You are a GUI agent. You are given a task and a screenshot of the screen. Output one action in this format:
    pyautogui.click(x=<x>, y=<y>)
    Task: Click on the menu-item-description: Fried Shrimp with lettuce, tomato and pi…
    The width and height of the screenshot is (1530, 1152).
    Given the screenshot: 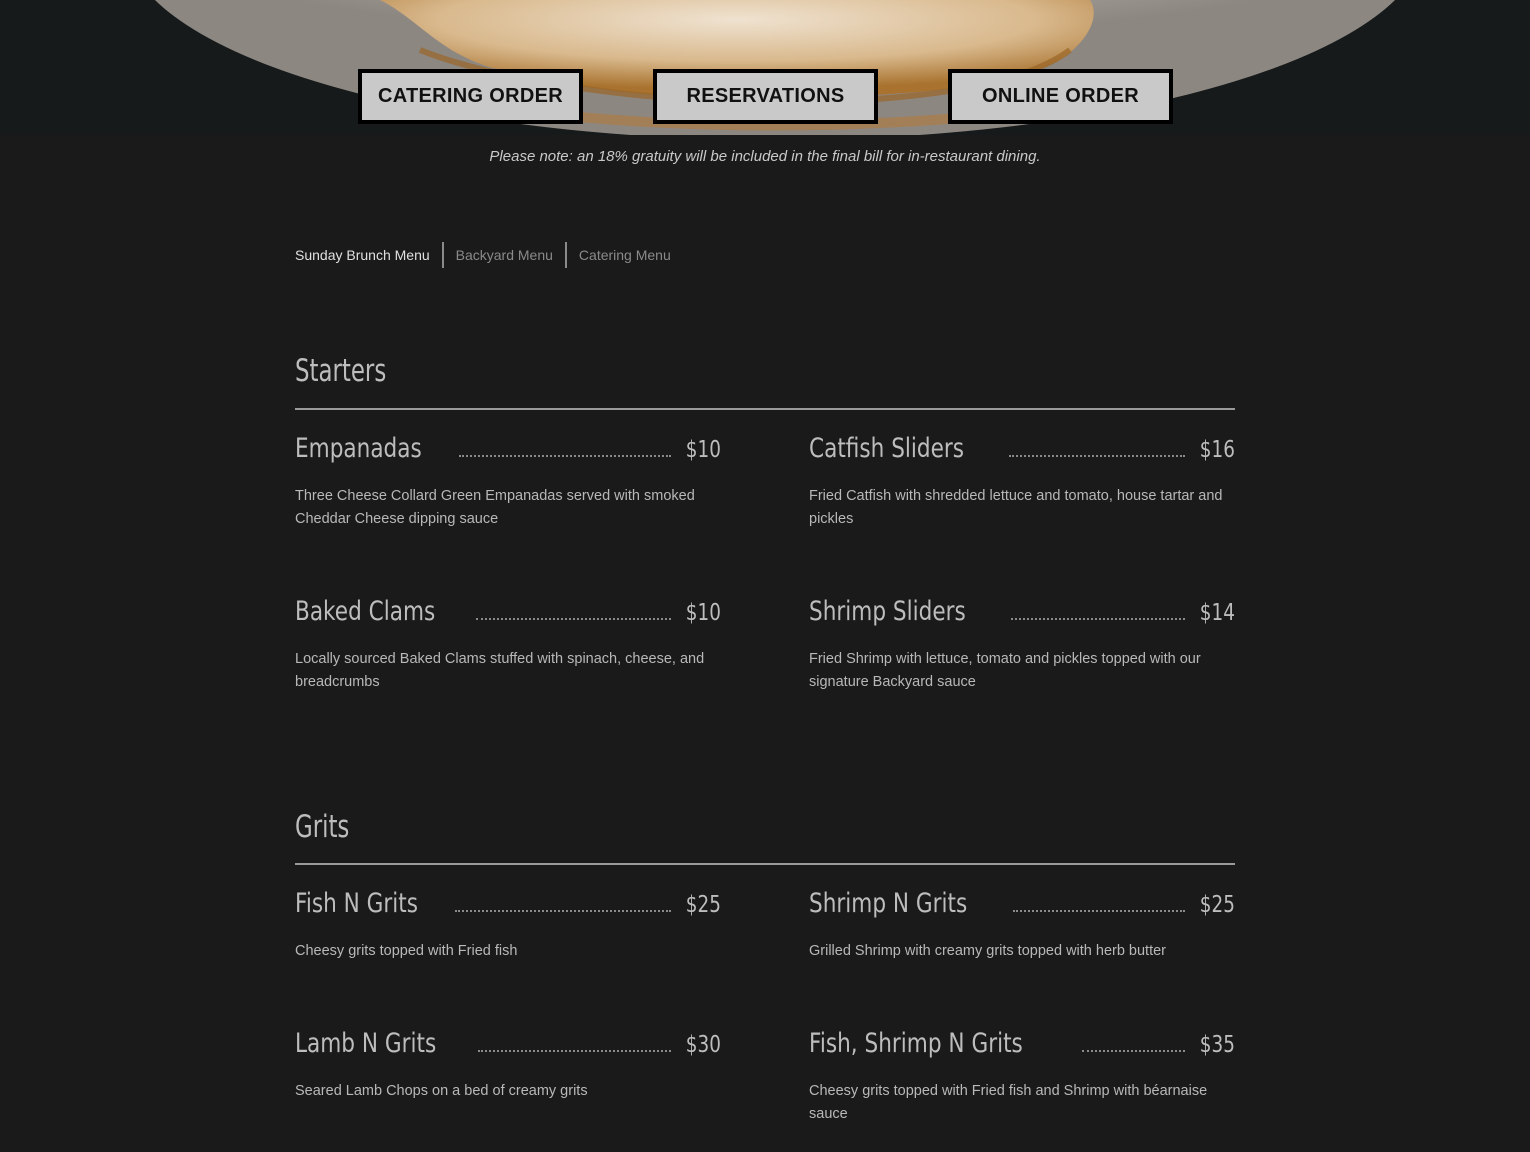 What is the action you would take?
    pyautogui.click(x=1005, y=670)
    